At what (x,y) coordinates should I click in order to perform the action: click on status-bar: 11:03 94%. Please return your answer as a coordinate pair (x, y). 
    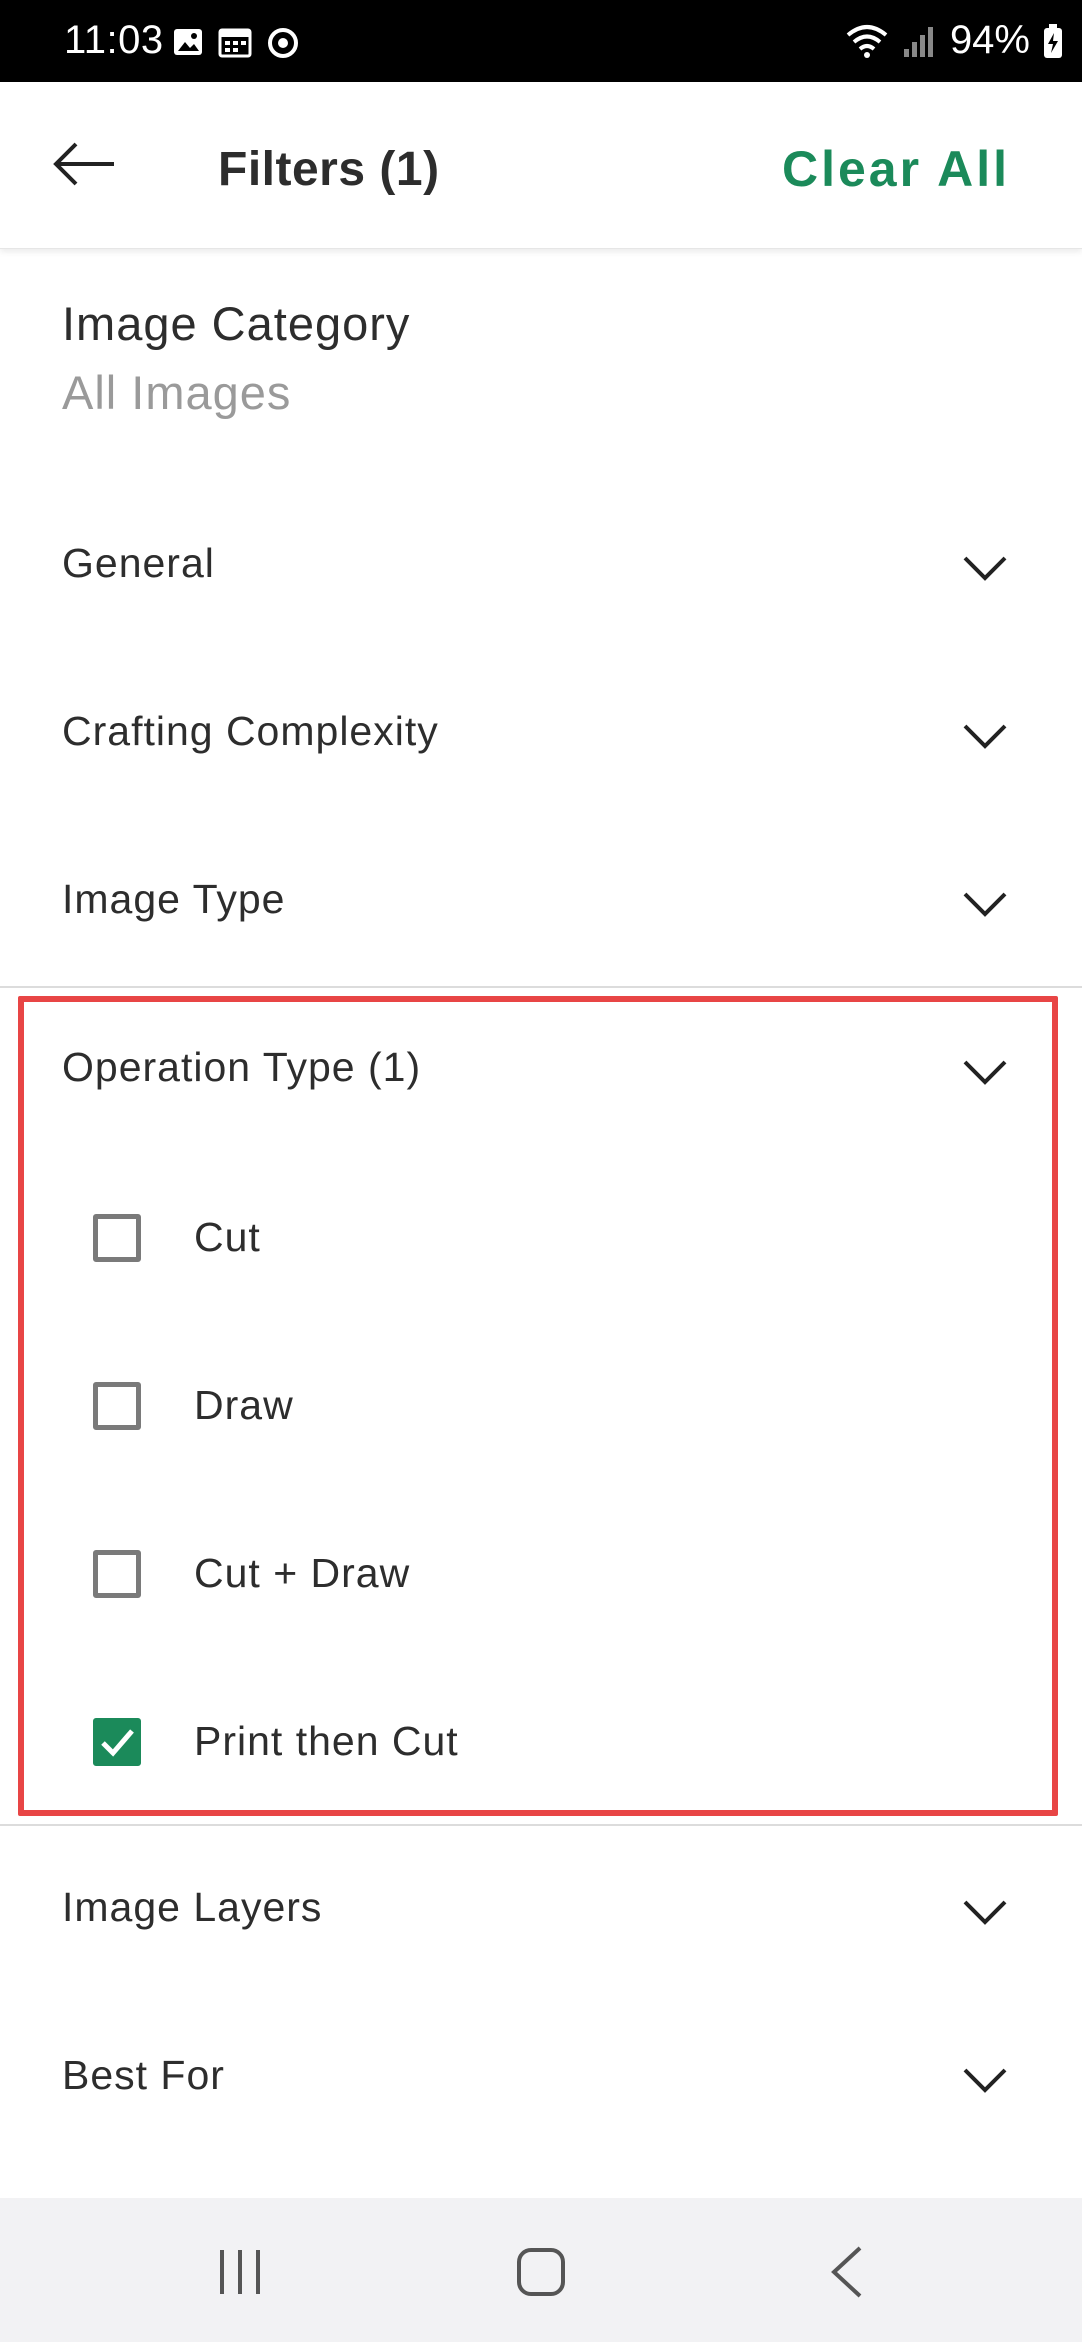
    Looking at the image, I should click on (541, 41).